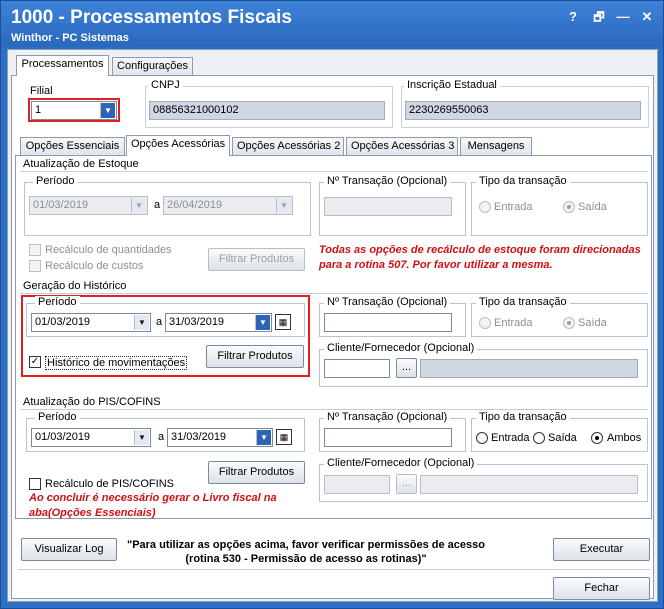 This screenshot has height=609, width=664. Describe the element at coordinates (496, 146) in the screenshot. I see `tab-mensagens: Mensagens` at that location.